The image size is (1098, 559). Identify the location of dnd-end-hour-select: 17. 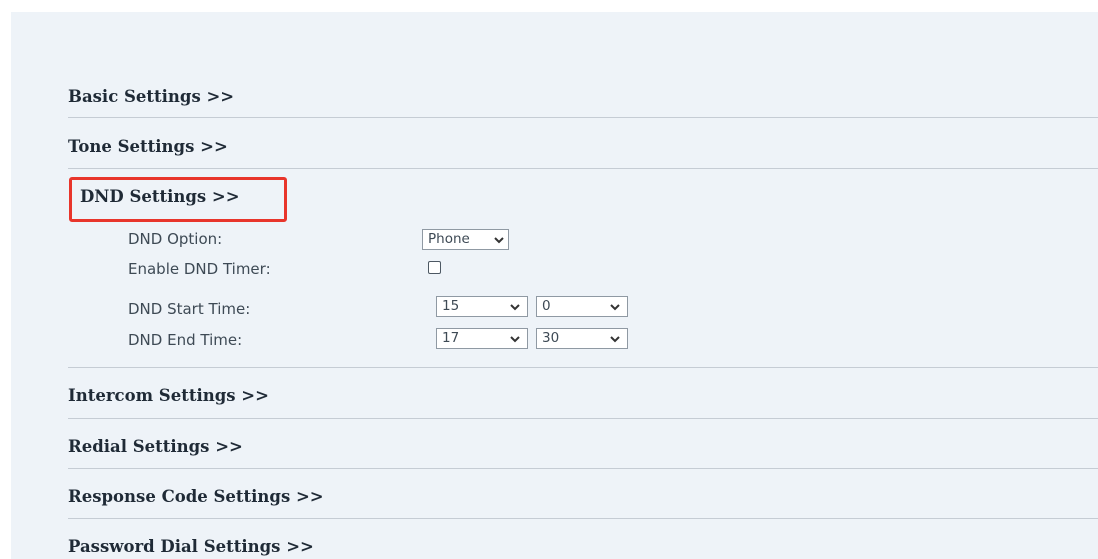
(482, 338).